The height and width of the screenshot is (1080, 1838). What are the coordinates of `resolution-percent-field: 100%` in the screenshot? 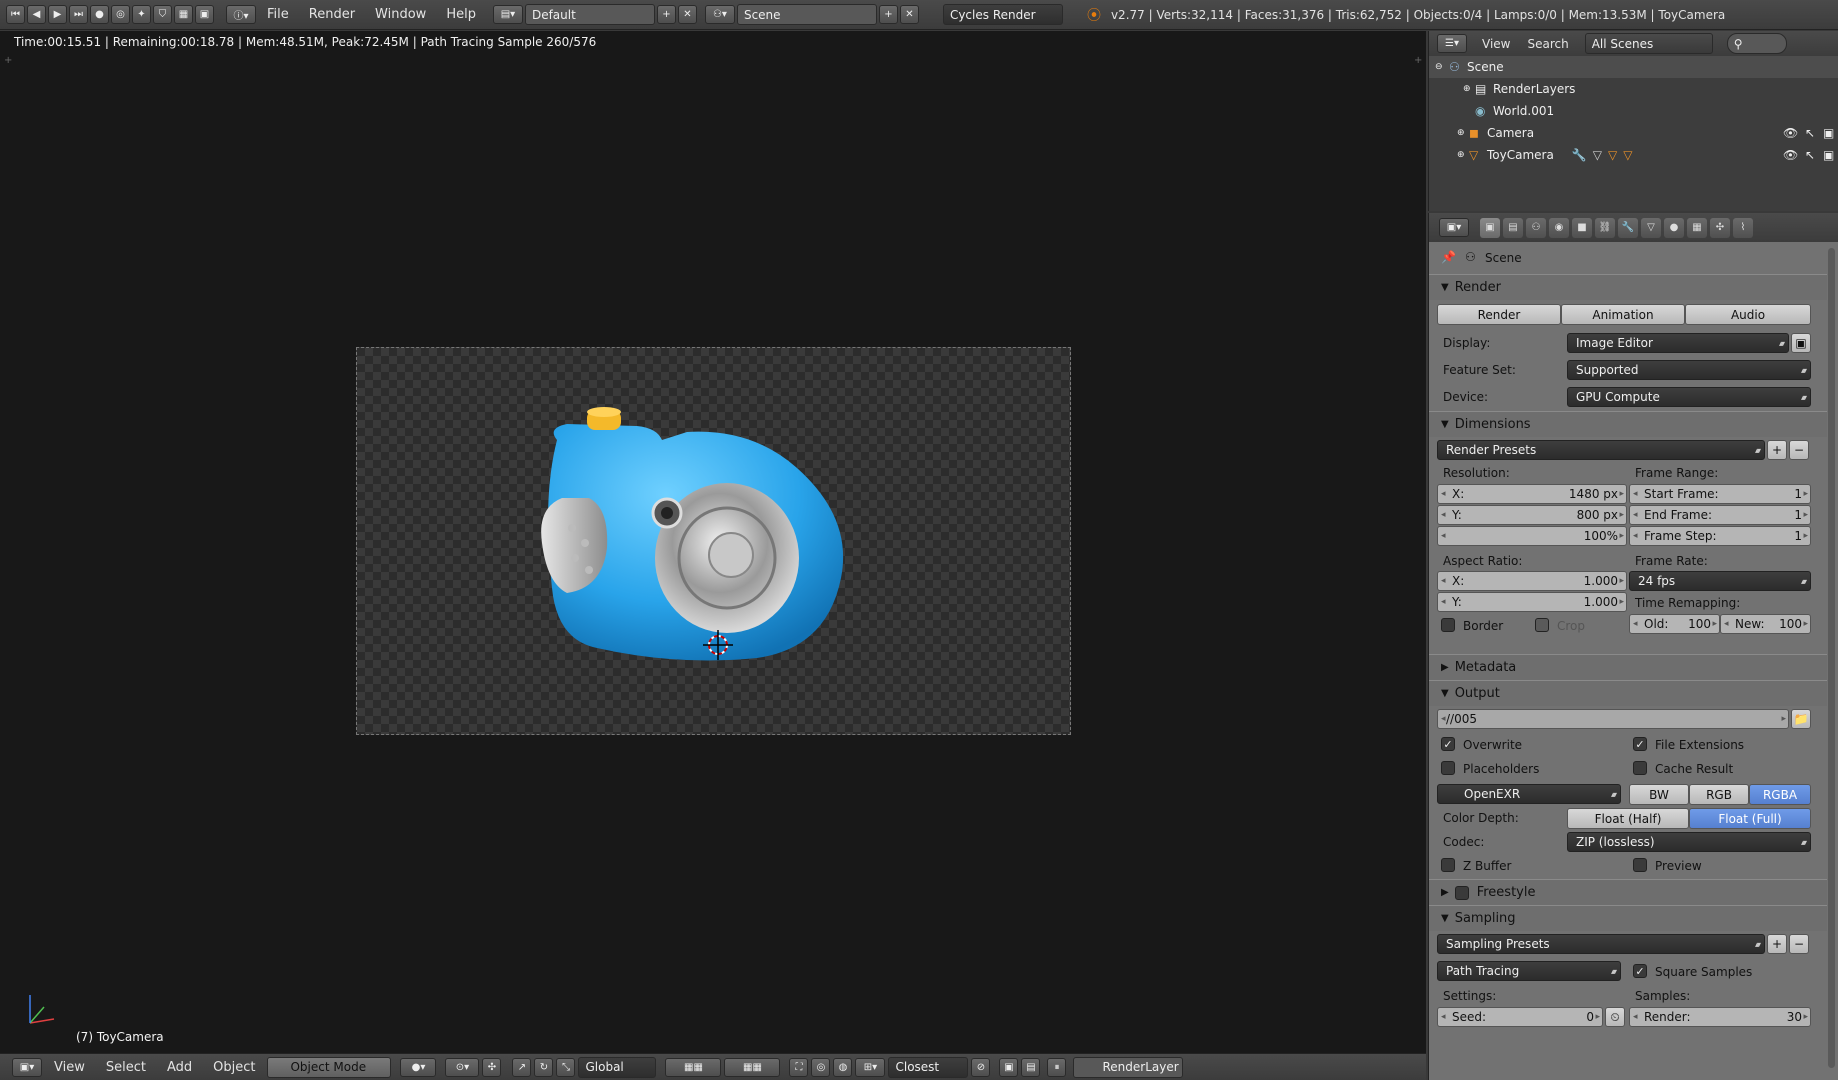 It's located at (1532, 536).